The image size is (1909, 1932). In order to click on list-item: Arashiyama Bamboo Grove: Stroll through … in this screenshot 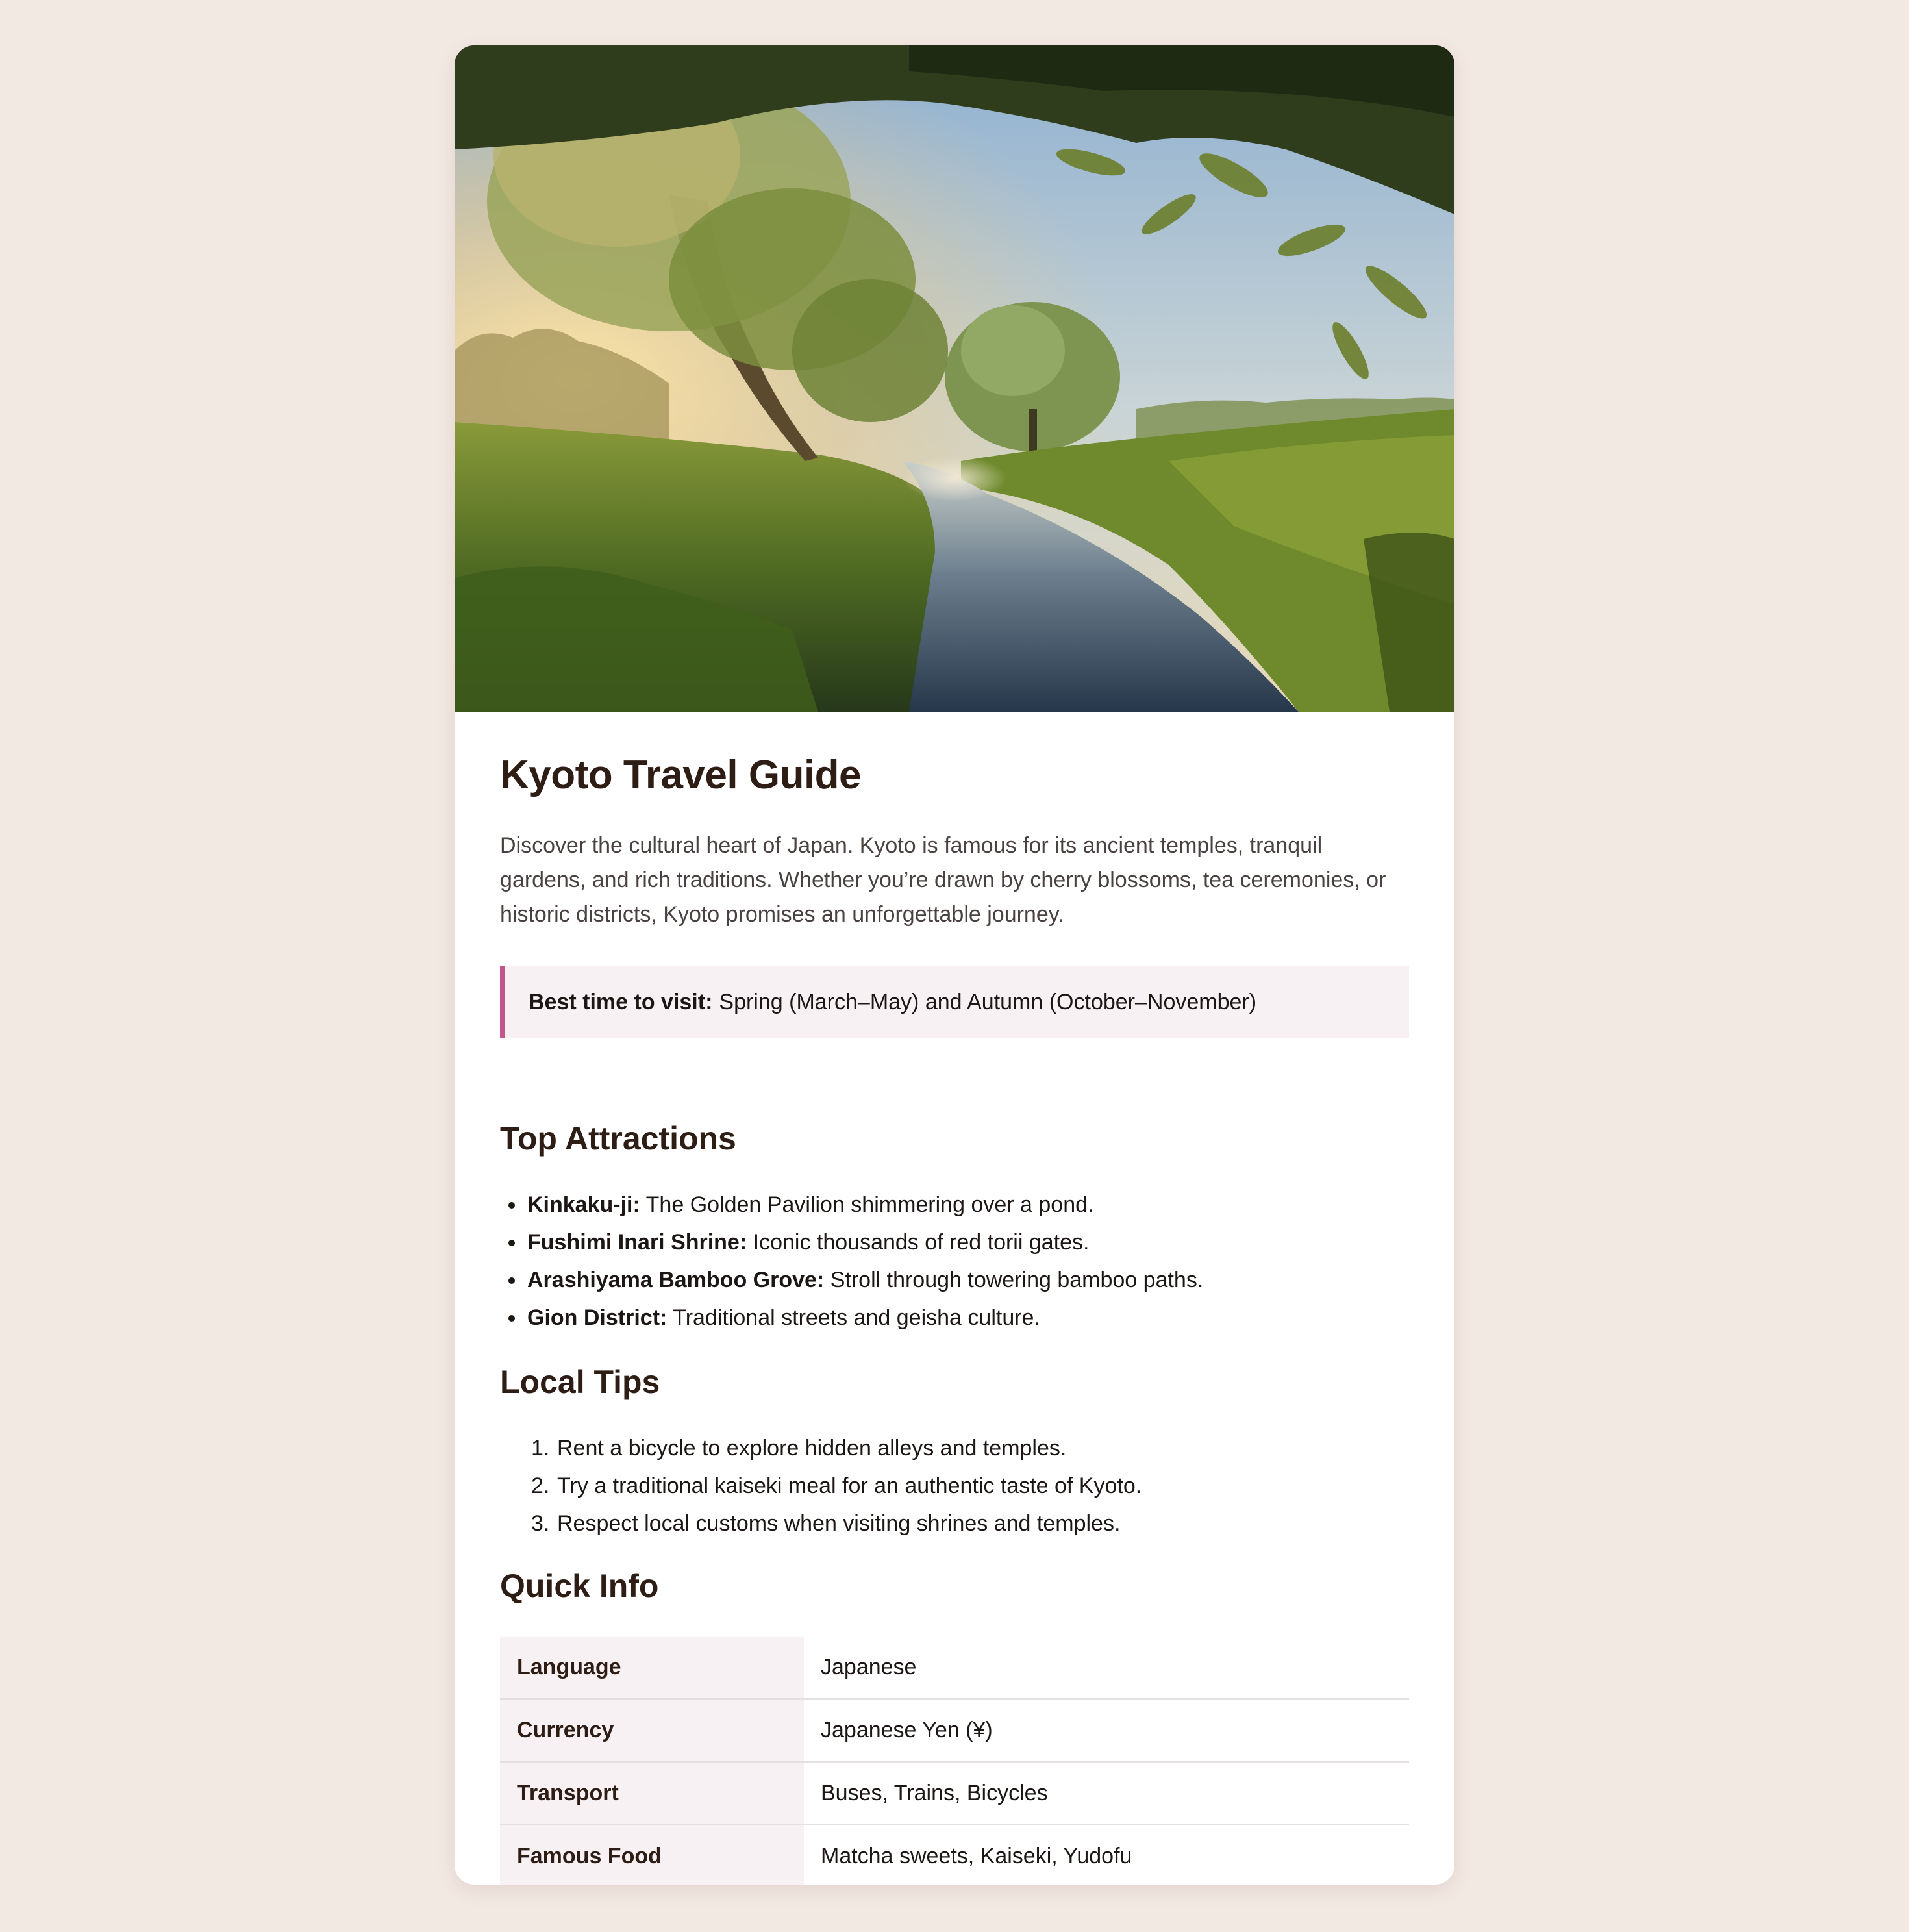, I will do `click(851, 1280)`.